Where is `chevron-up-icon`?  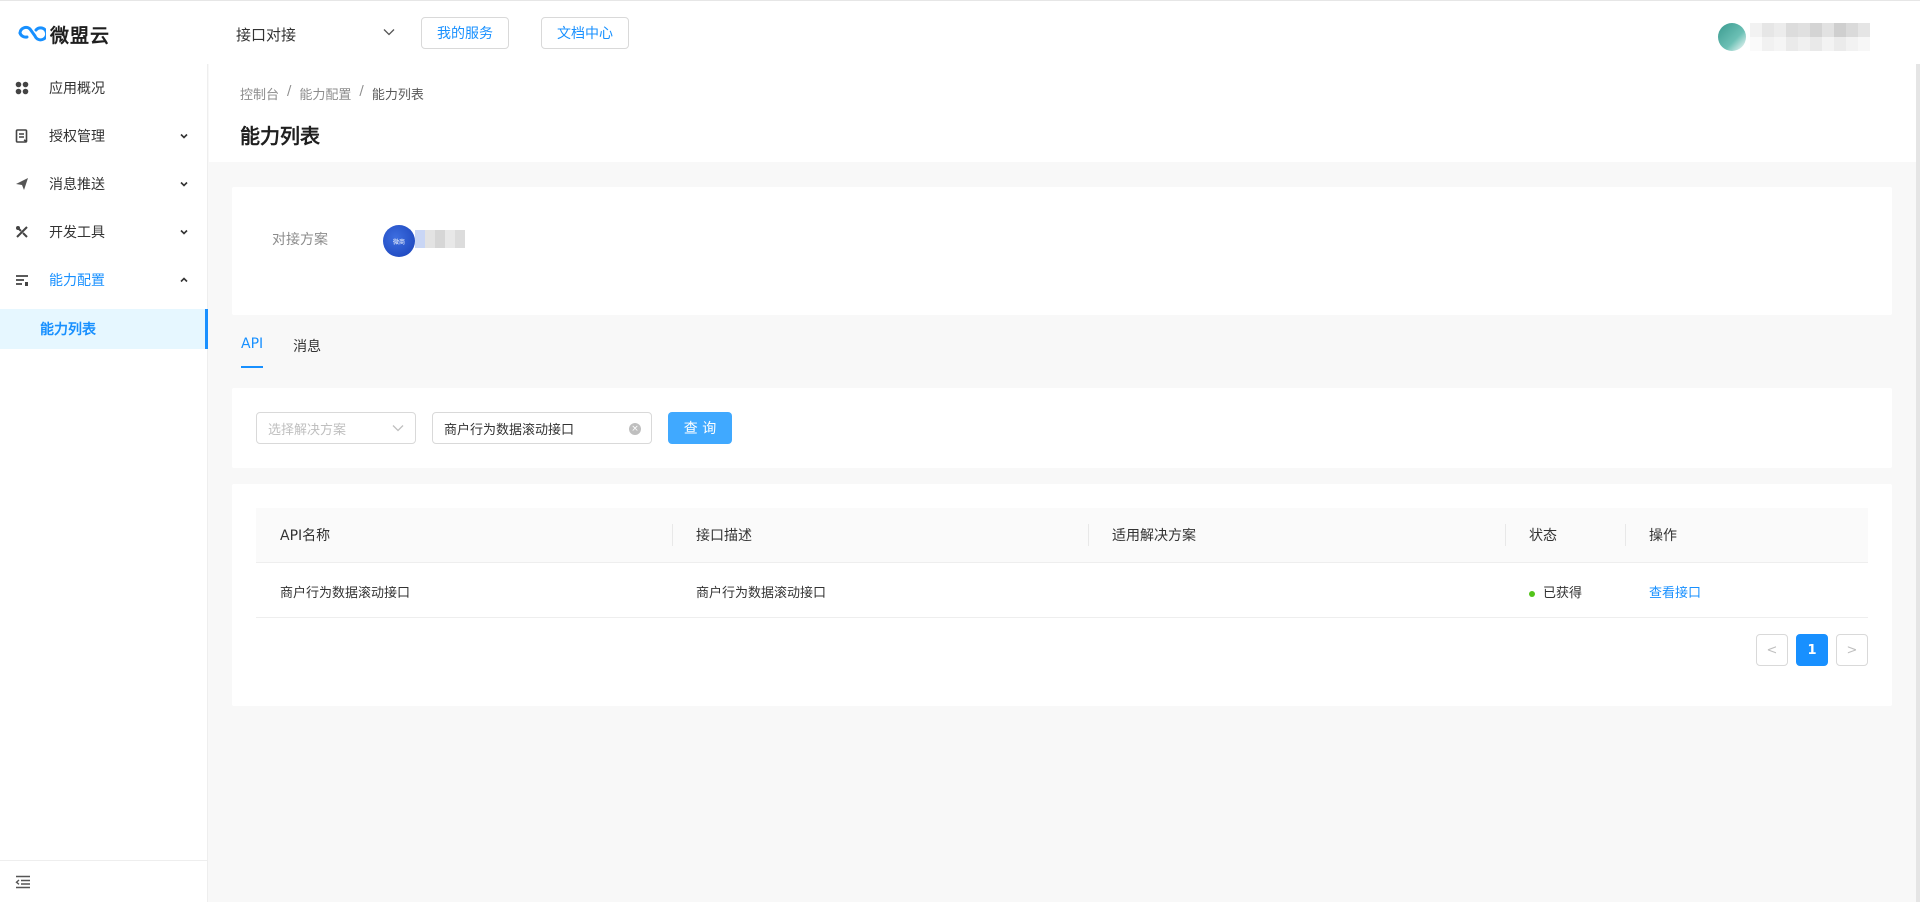 chevron-up-icon is located at coordinates (184, 280).